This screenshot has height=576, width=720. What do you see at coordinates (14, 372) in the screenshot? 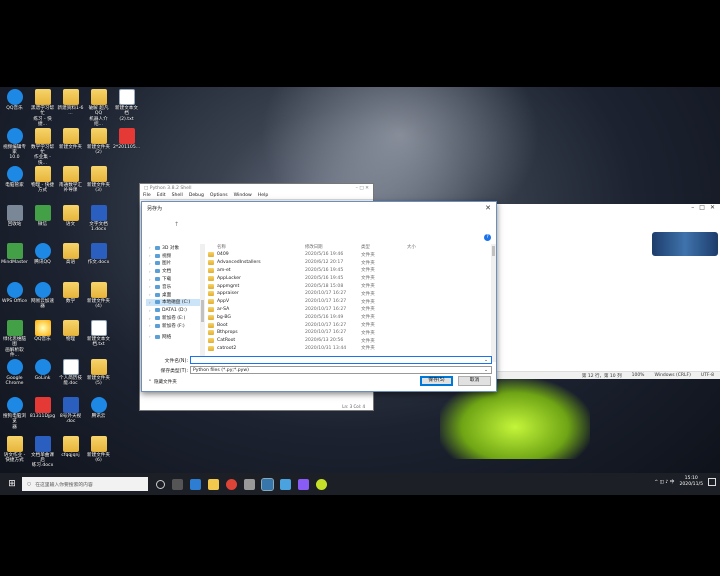
I see `desktop-icon: Google Chrome` at bounding box center [14, 372].